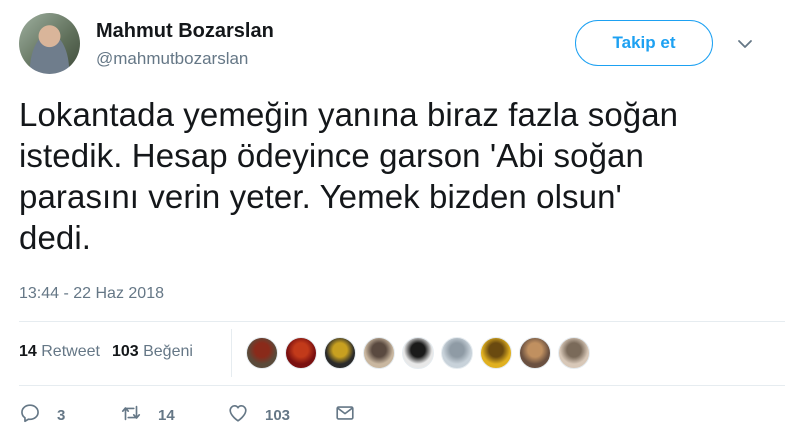  What do you see at coordinates (231, 353) in the screenshot?
I see `stats-separator` at bounding box center [231, 353].